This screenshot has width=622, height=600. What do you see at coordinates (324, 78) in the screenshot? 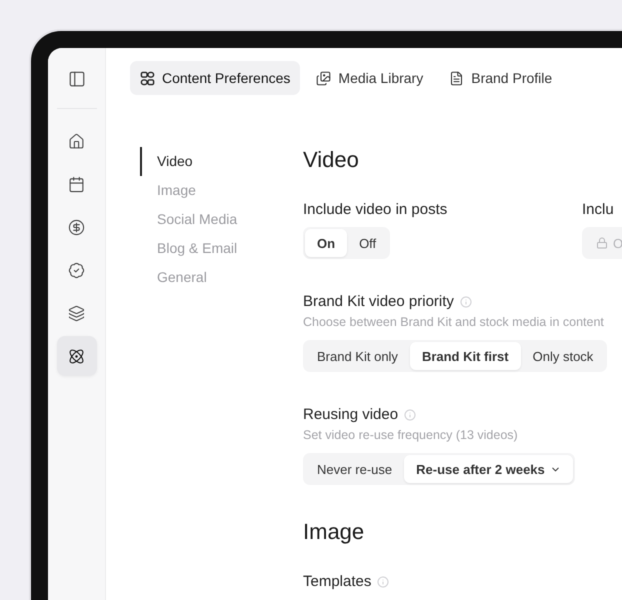
I see `images-icon` at bounding box center [324, 78].